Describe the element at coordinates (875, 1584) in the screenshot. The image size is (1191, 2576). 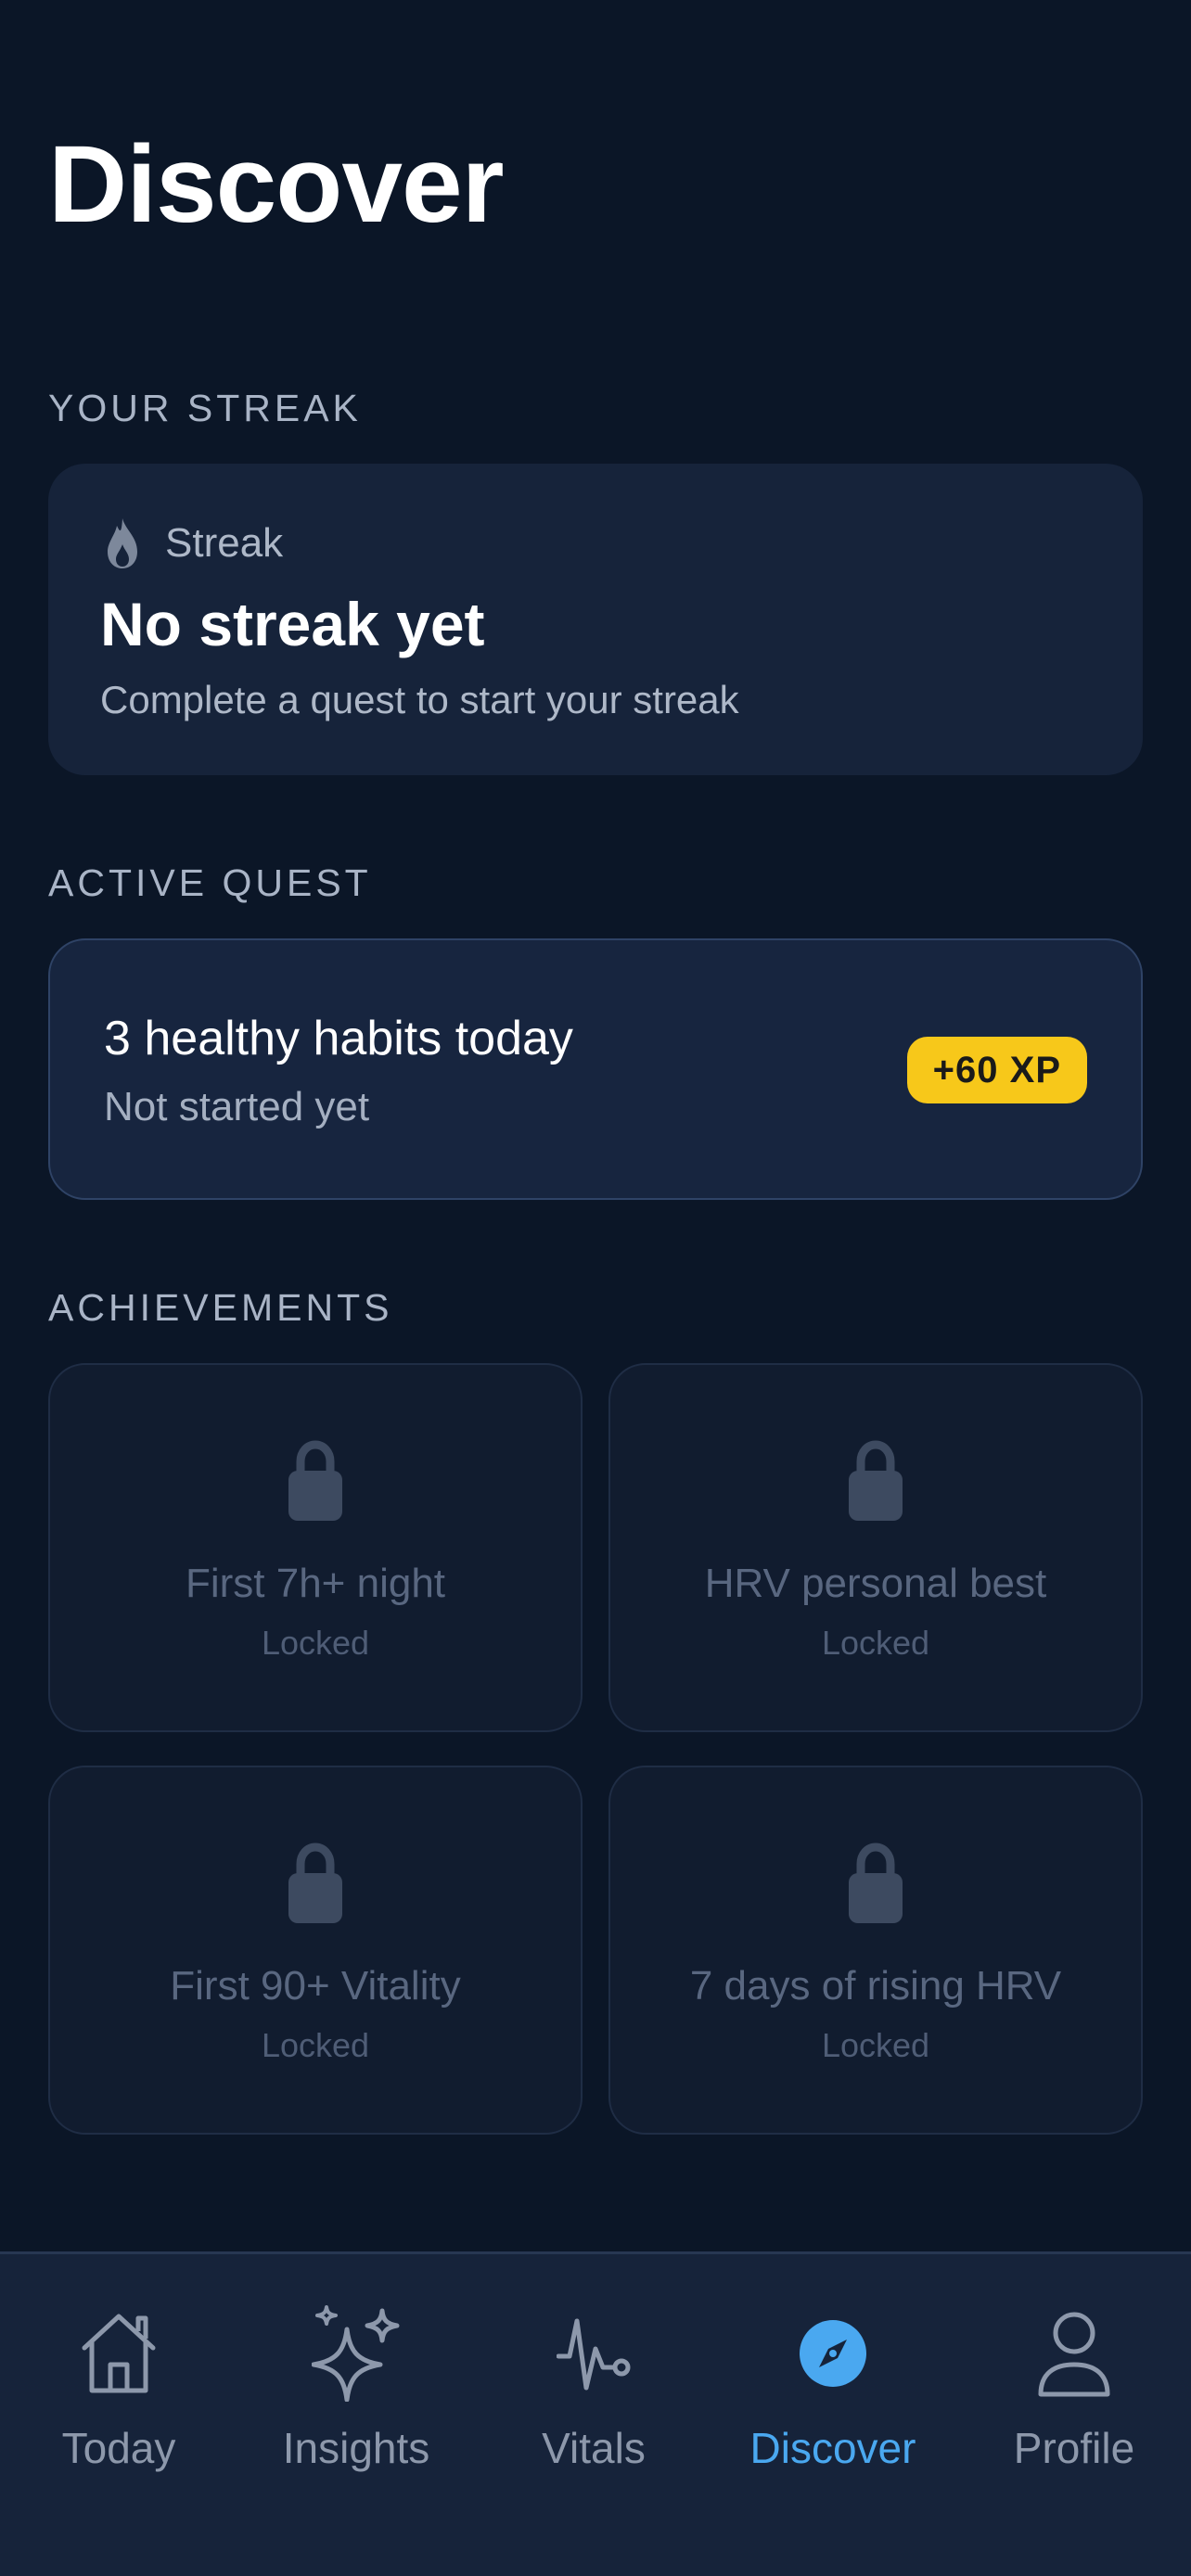
I see `achievement-name: HRV personal best` at that location.